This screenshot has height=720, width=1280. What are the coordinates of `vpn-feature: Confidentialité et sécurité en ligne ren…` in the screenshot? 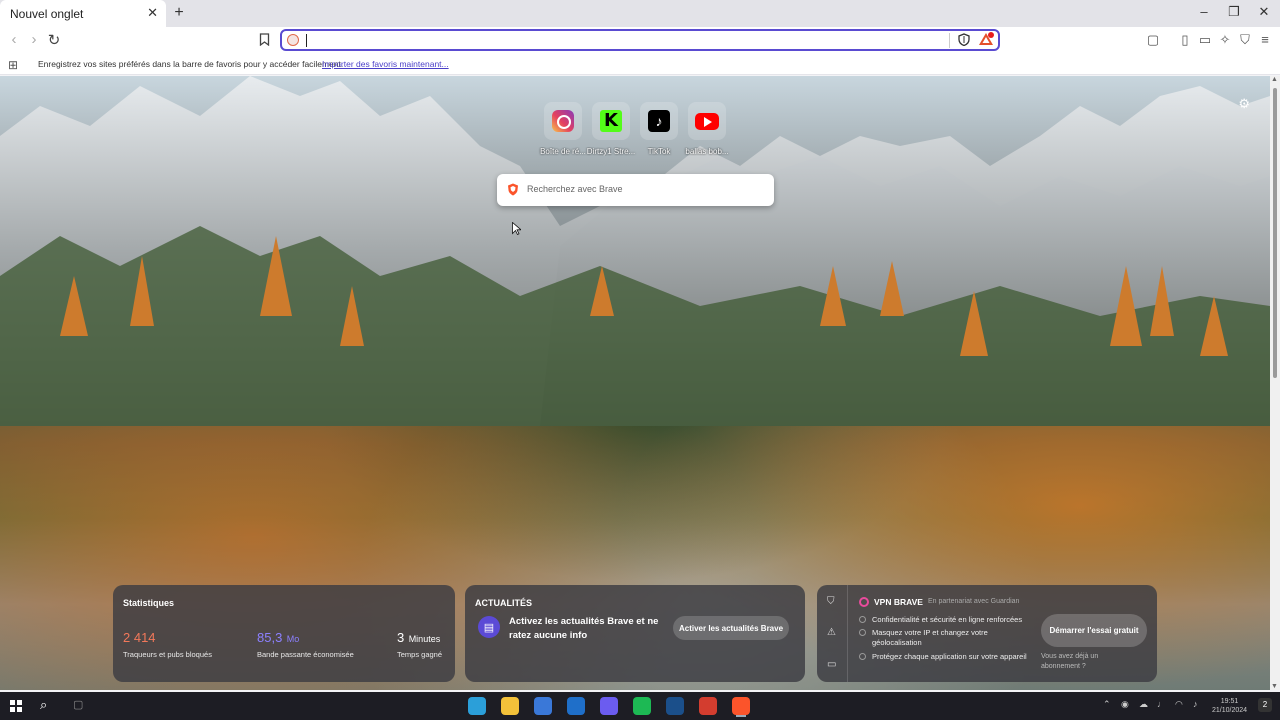 It's located at (944, 620).